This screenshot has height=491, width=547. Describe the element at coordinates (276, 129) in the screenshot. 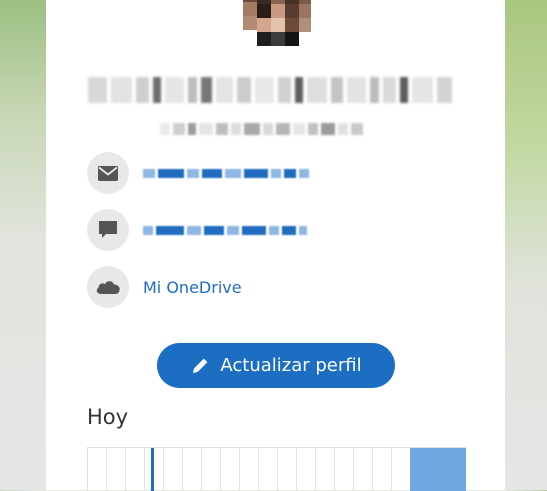

I see `profile-subtitle-redacted` at that location.